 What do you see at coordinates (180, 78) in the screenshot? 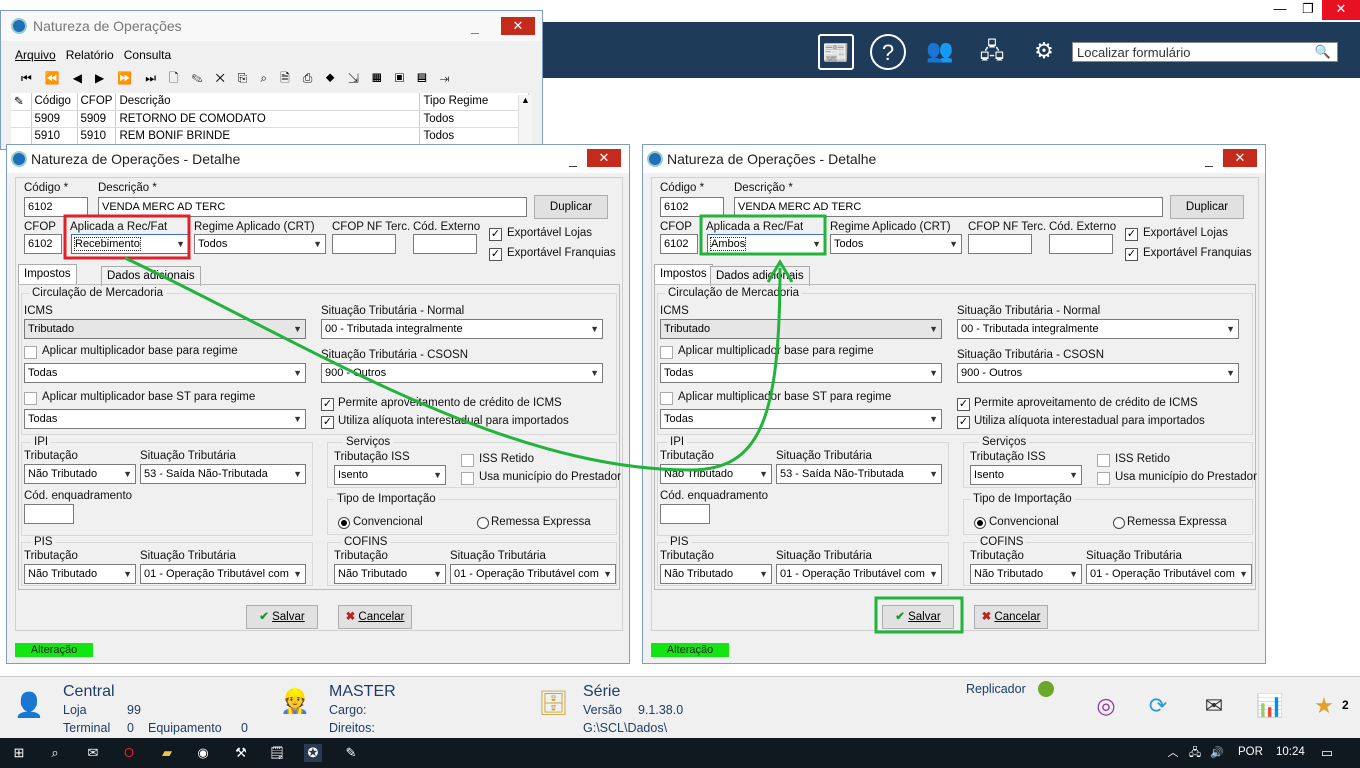
I see `new-icon: 🗋` at bounding box center [180, 78].